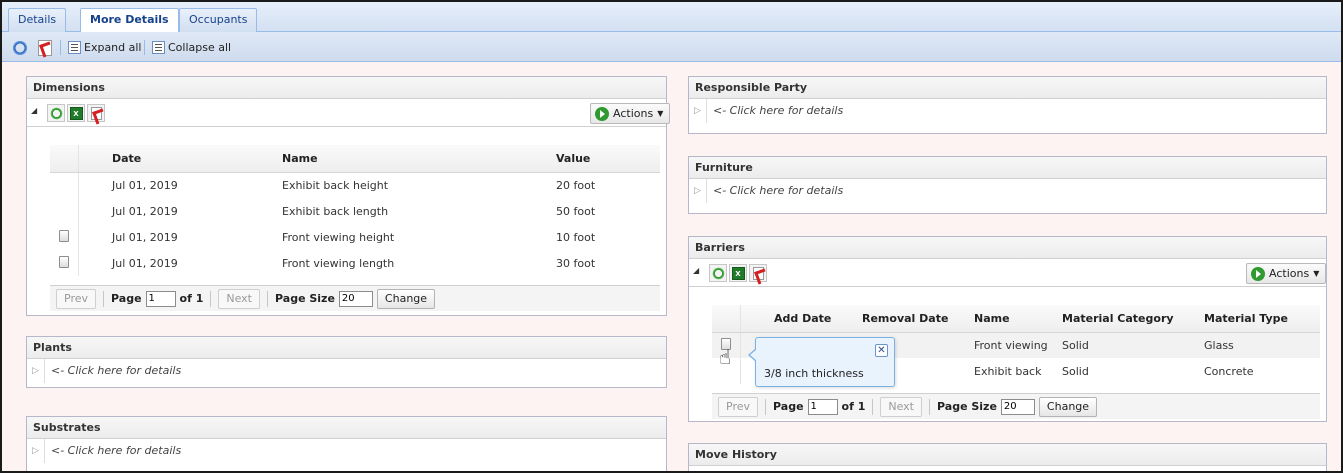  Describe the element at coordinates (1007, 455) in the screenshot. I see `panel-title: Move History` at that location.